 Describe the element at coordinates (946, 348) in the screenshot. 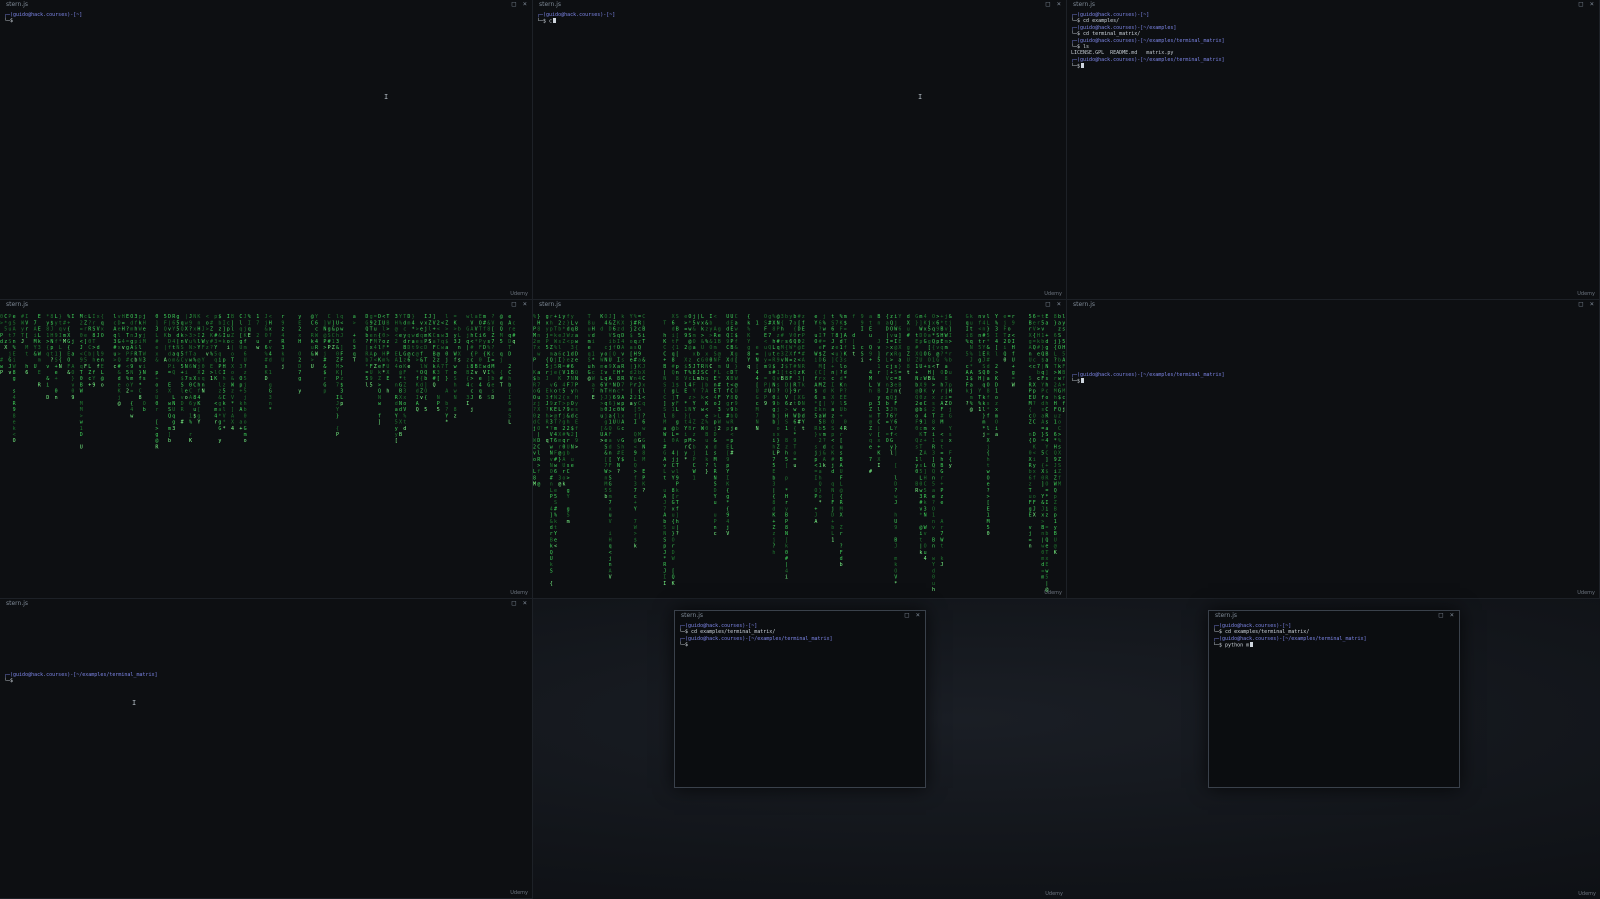

I see `svg-text: m` at that location.